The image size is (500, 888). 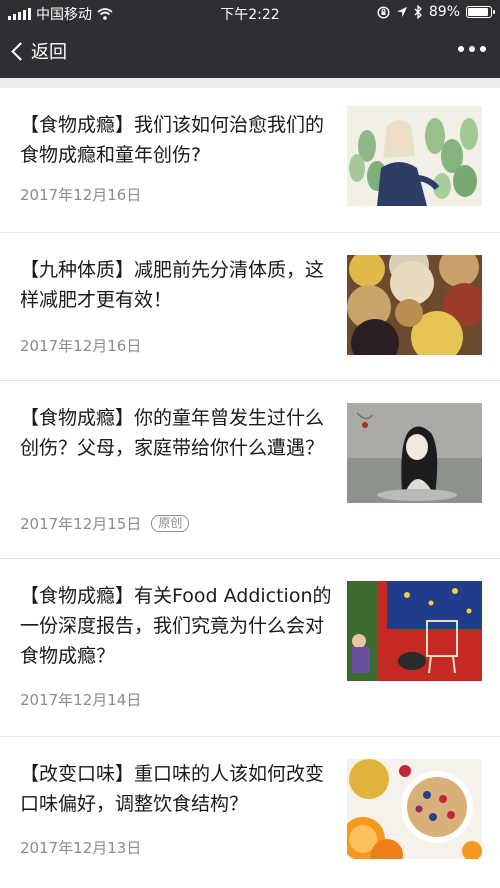 What do you see at coordinates (401, 12) in the screenshot?
I see `location-icon` at bounding box center [401, 12].